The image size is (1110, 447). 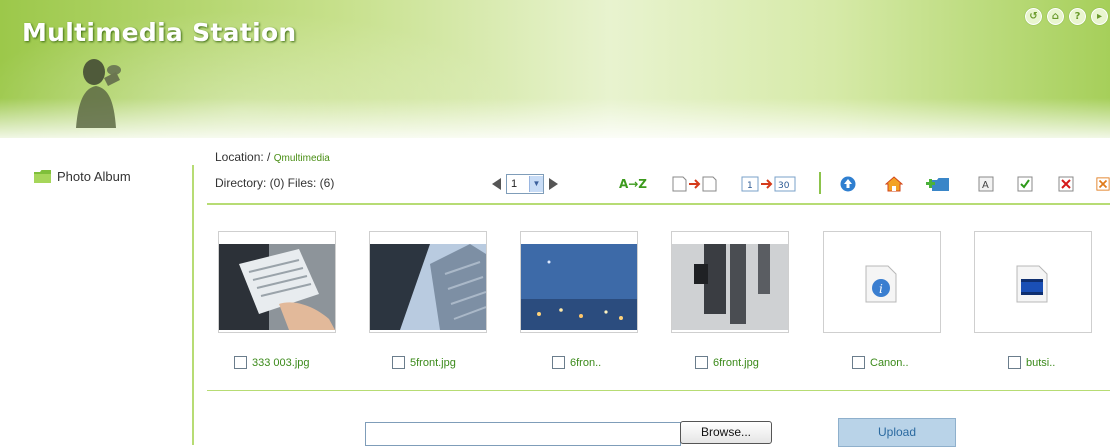 I want to click on close-graphic, so click(x=1103, y=184).